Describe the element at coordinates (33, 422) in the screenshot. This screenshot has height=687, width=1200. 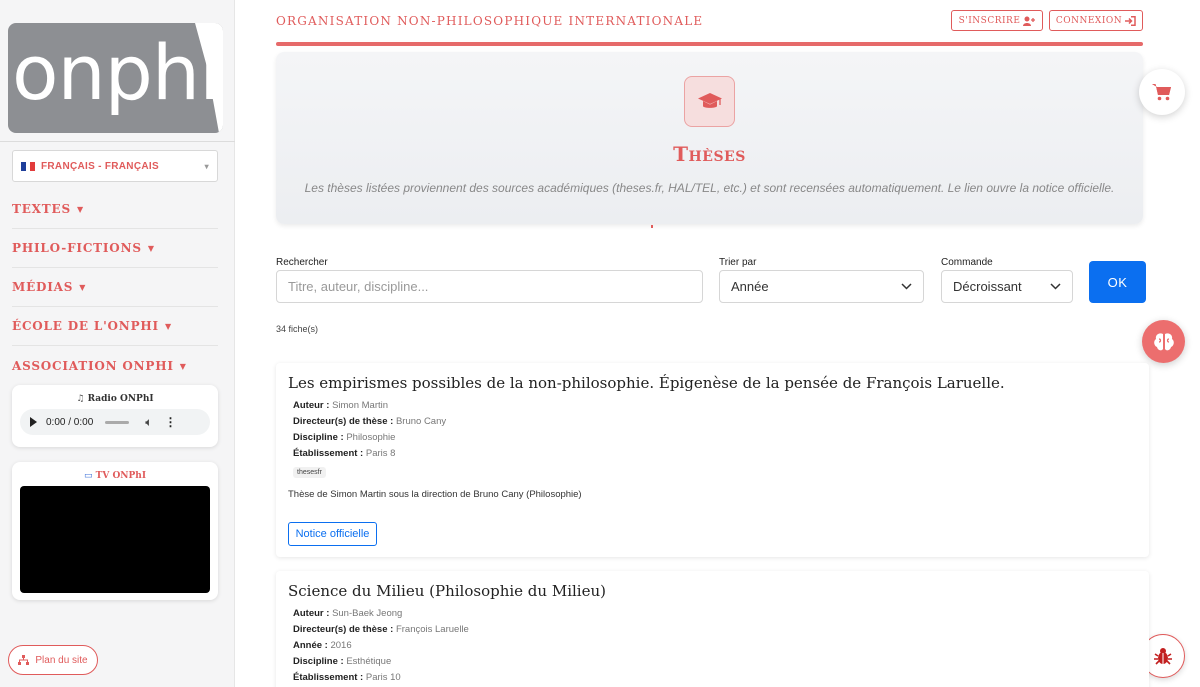
I see `play-icon` at that location.